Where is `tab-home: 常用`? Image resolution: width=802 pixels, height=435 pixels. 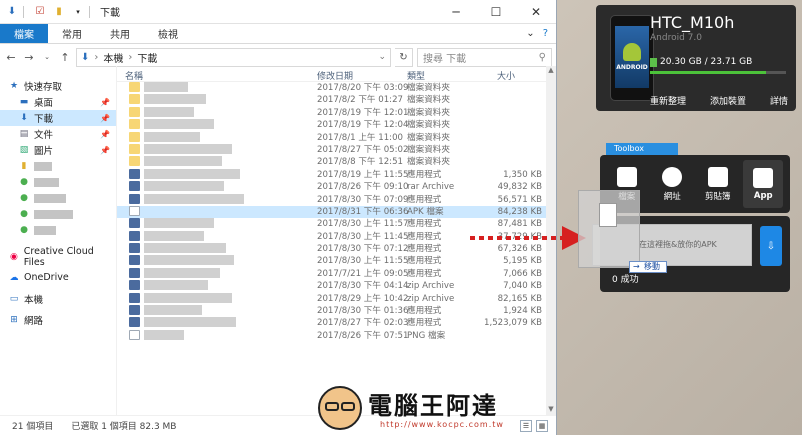
tab-home: 常用 is located at coordinates (72, 33).